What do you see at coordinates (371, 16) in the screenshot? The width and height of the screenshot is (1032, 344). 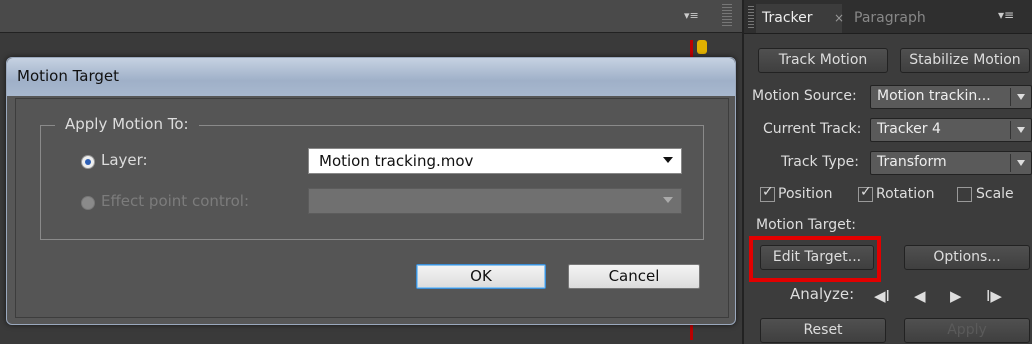 I see `comp-header: ▾≡` at bounding box center [371, 16].